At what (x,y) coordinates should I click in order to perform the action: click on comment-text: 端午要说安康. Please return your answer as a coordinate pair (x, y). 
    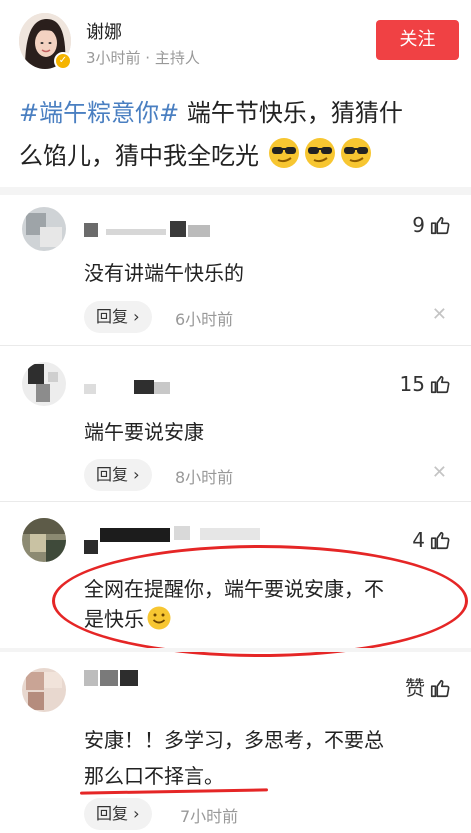
    Looking at the image, I should click on (144, 432).